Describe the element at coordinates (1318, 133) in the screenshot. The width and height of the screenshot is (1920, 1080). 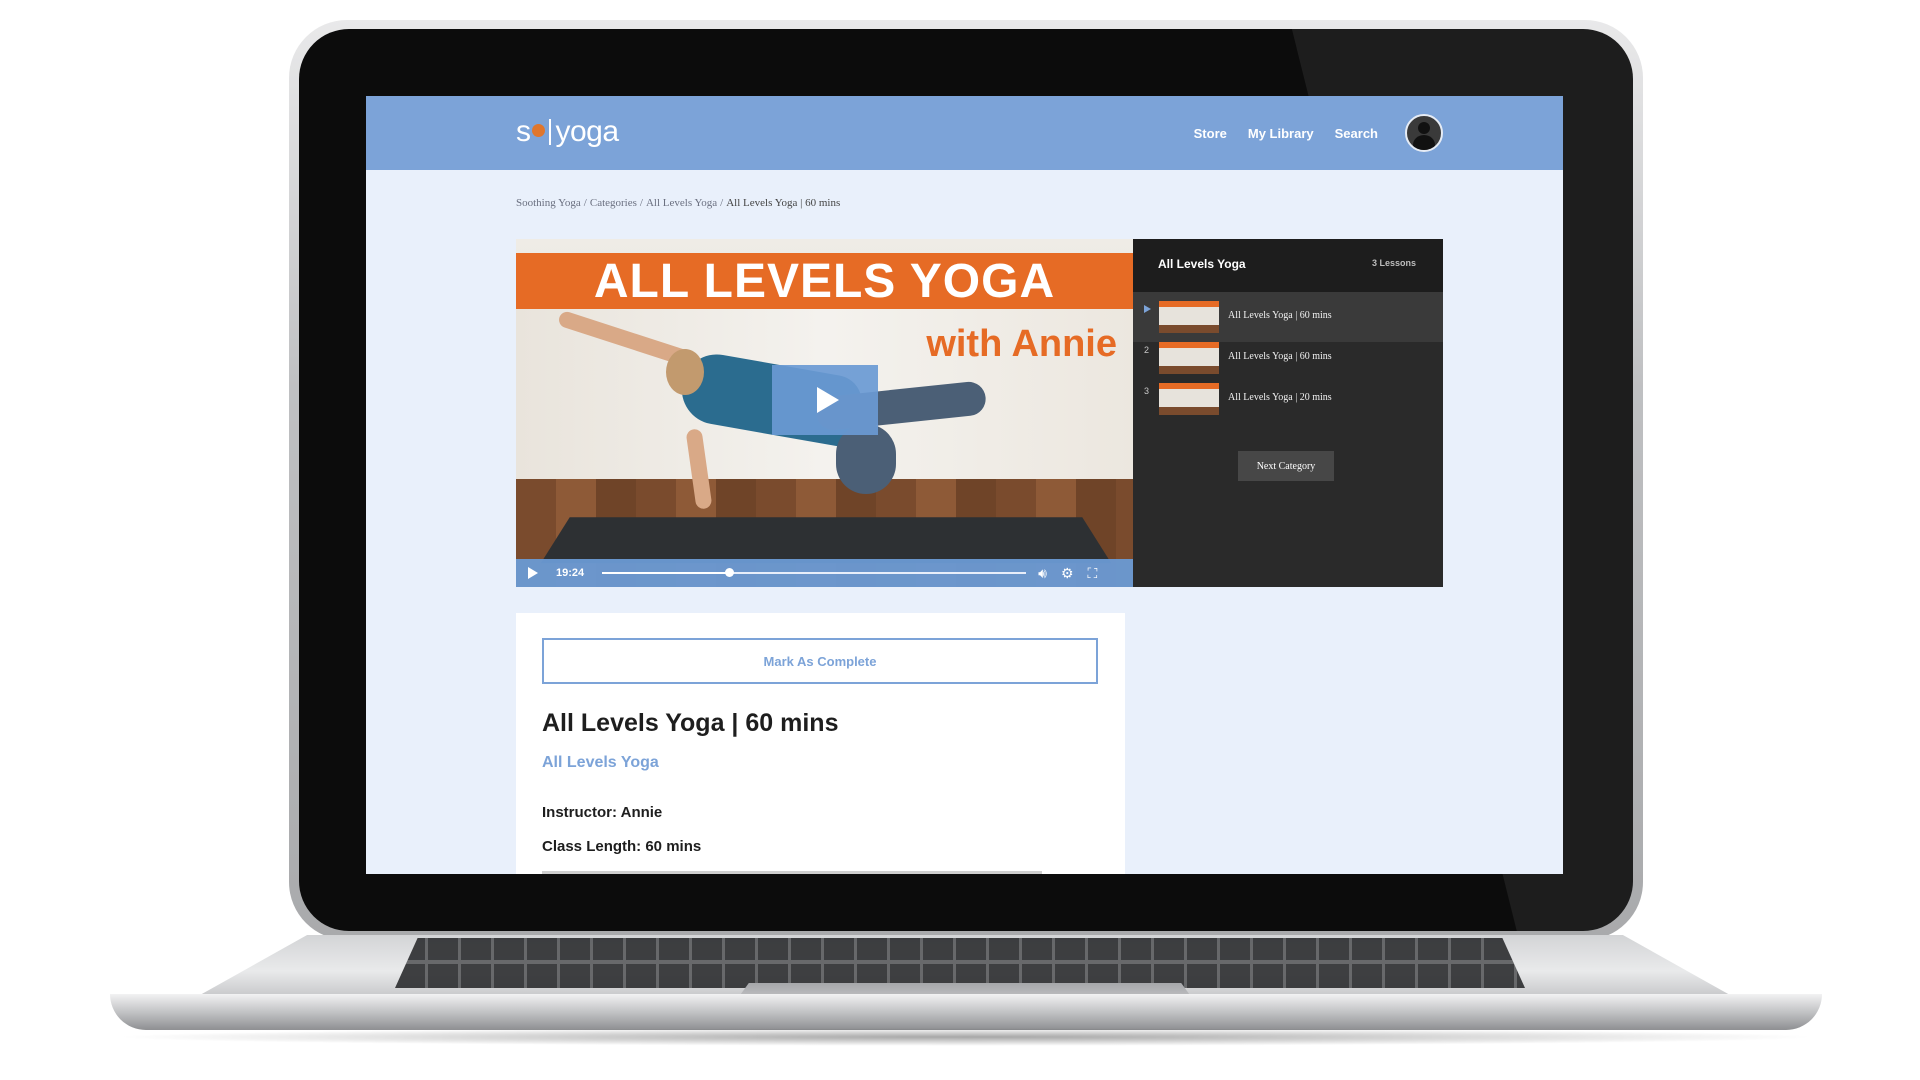
I see `main-nav: Store My Library Search` at that location.